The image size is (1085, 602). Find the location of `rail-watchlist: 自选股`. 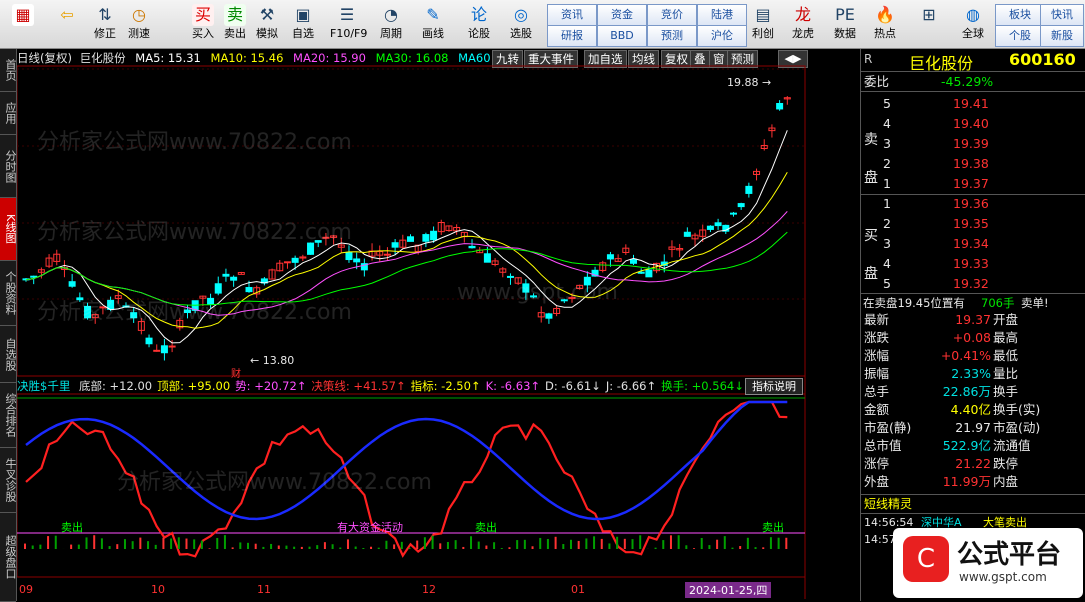

rail-watchlist: 自选股 is located at coordinates (8, 354).